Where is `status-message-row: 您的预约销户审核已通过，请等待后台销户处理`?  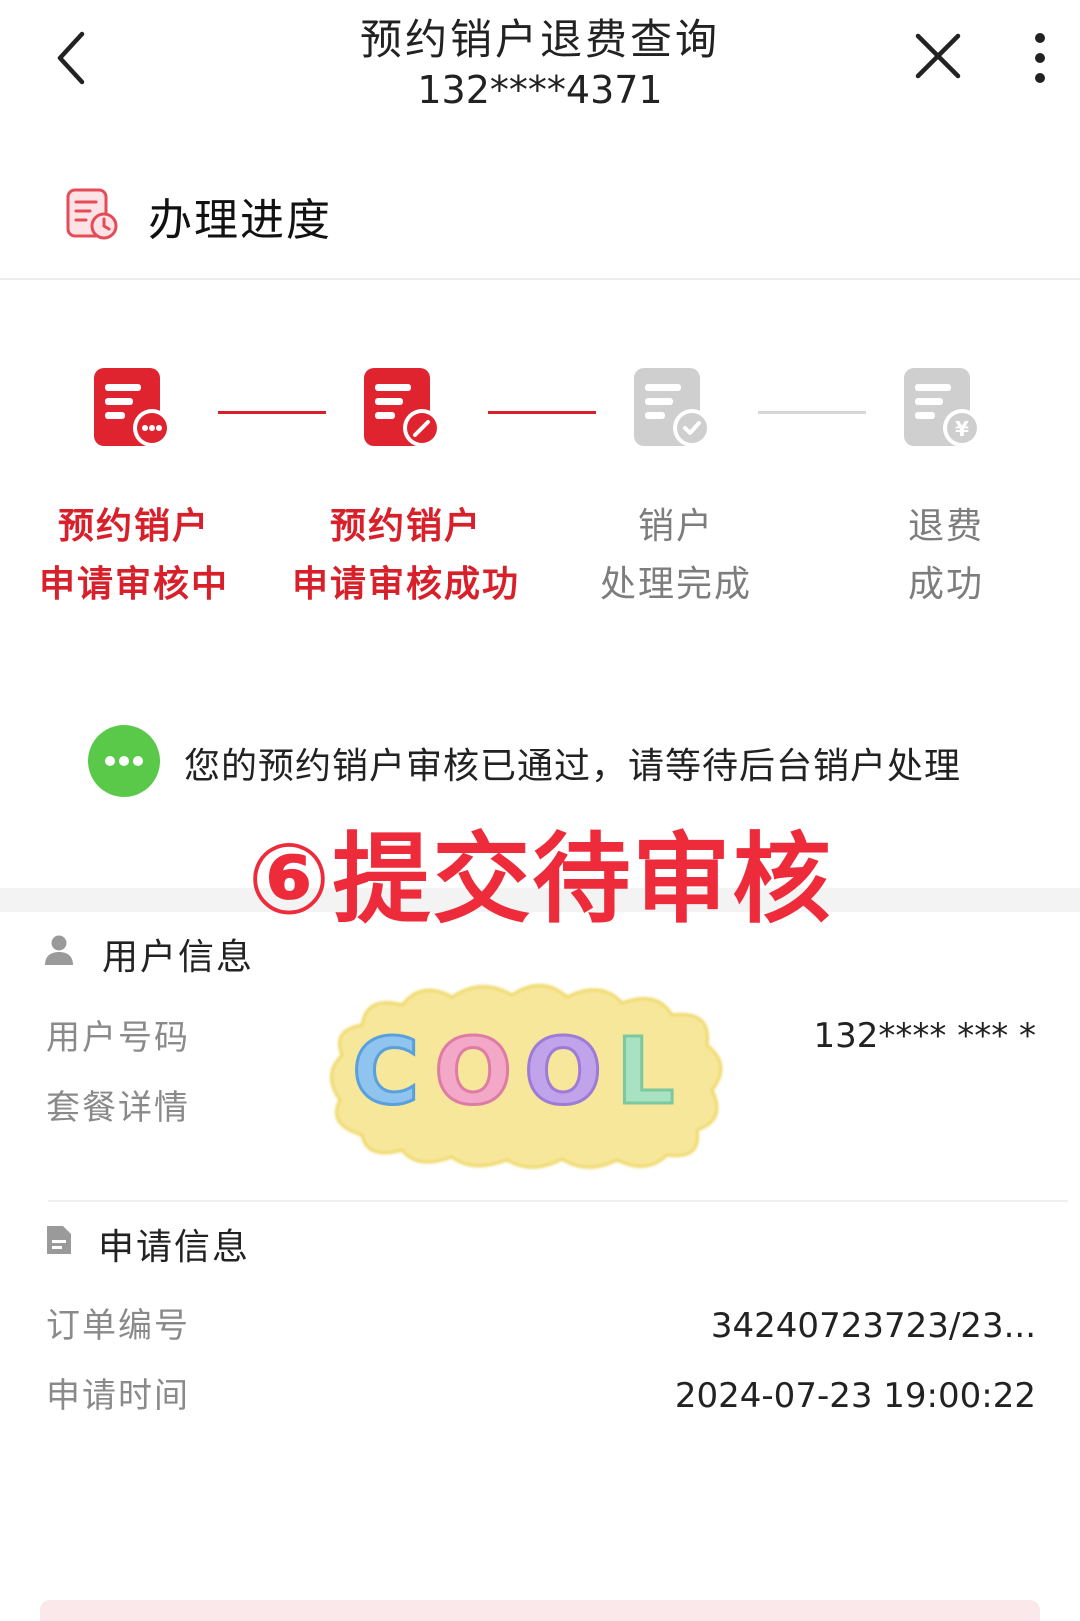 status-message-row: 您的预约销户审核已通过，请等待后台销户处理 is located at coordinates (578, 763).